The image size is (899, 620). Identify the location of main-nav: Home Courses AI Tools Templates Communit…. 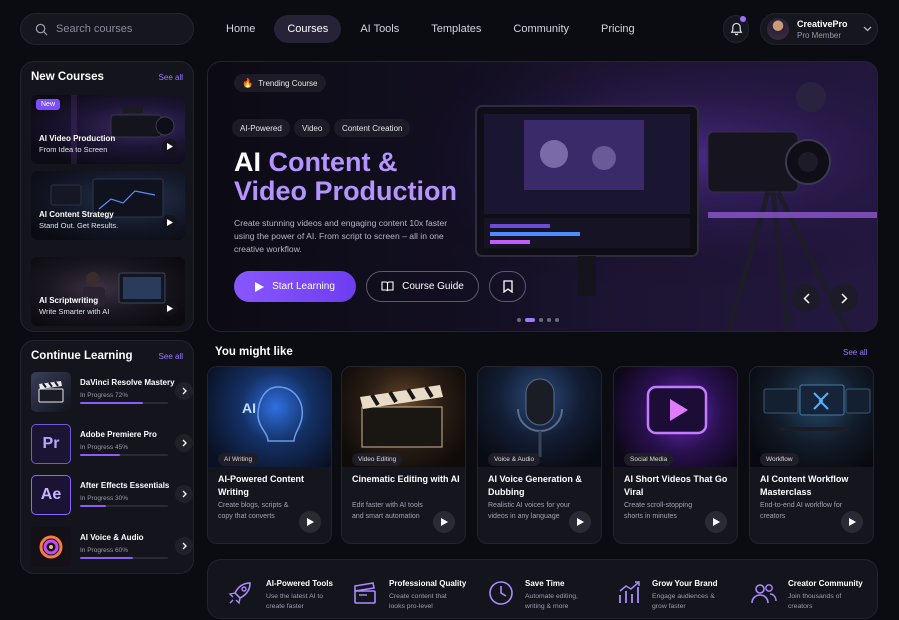
(433, 29).